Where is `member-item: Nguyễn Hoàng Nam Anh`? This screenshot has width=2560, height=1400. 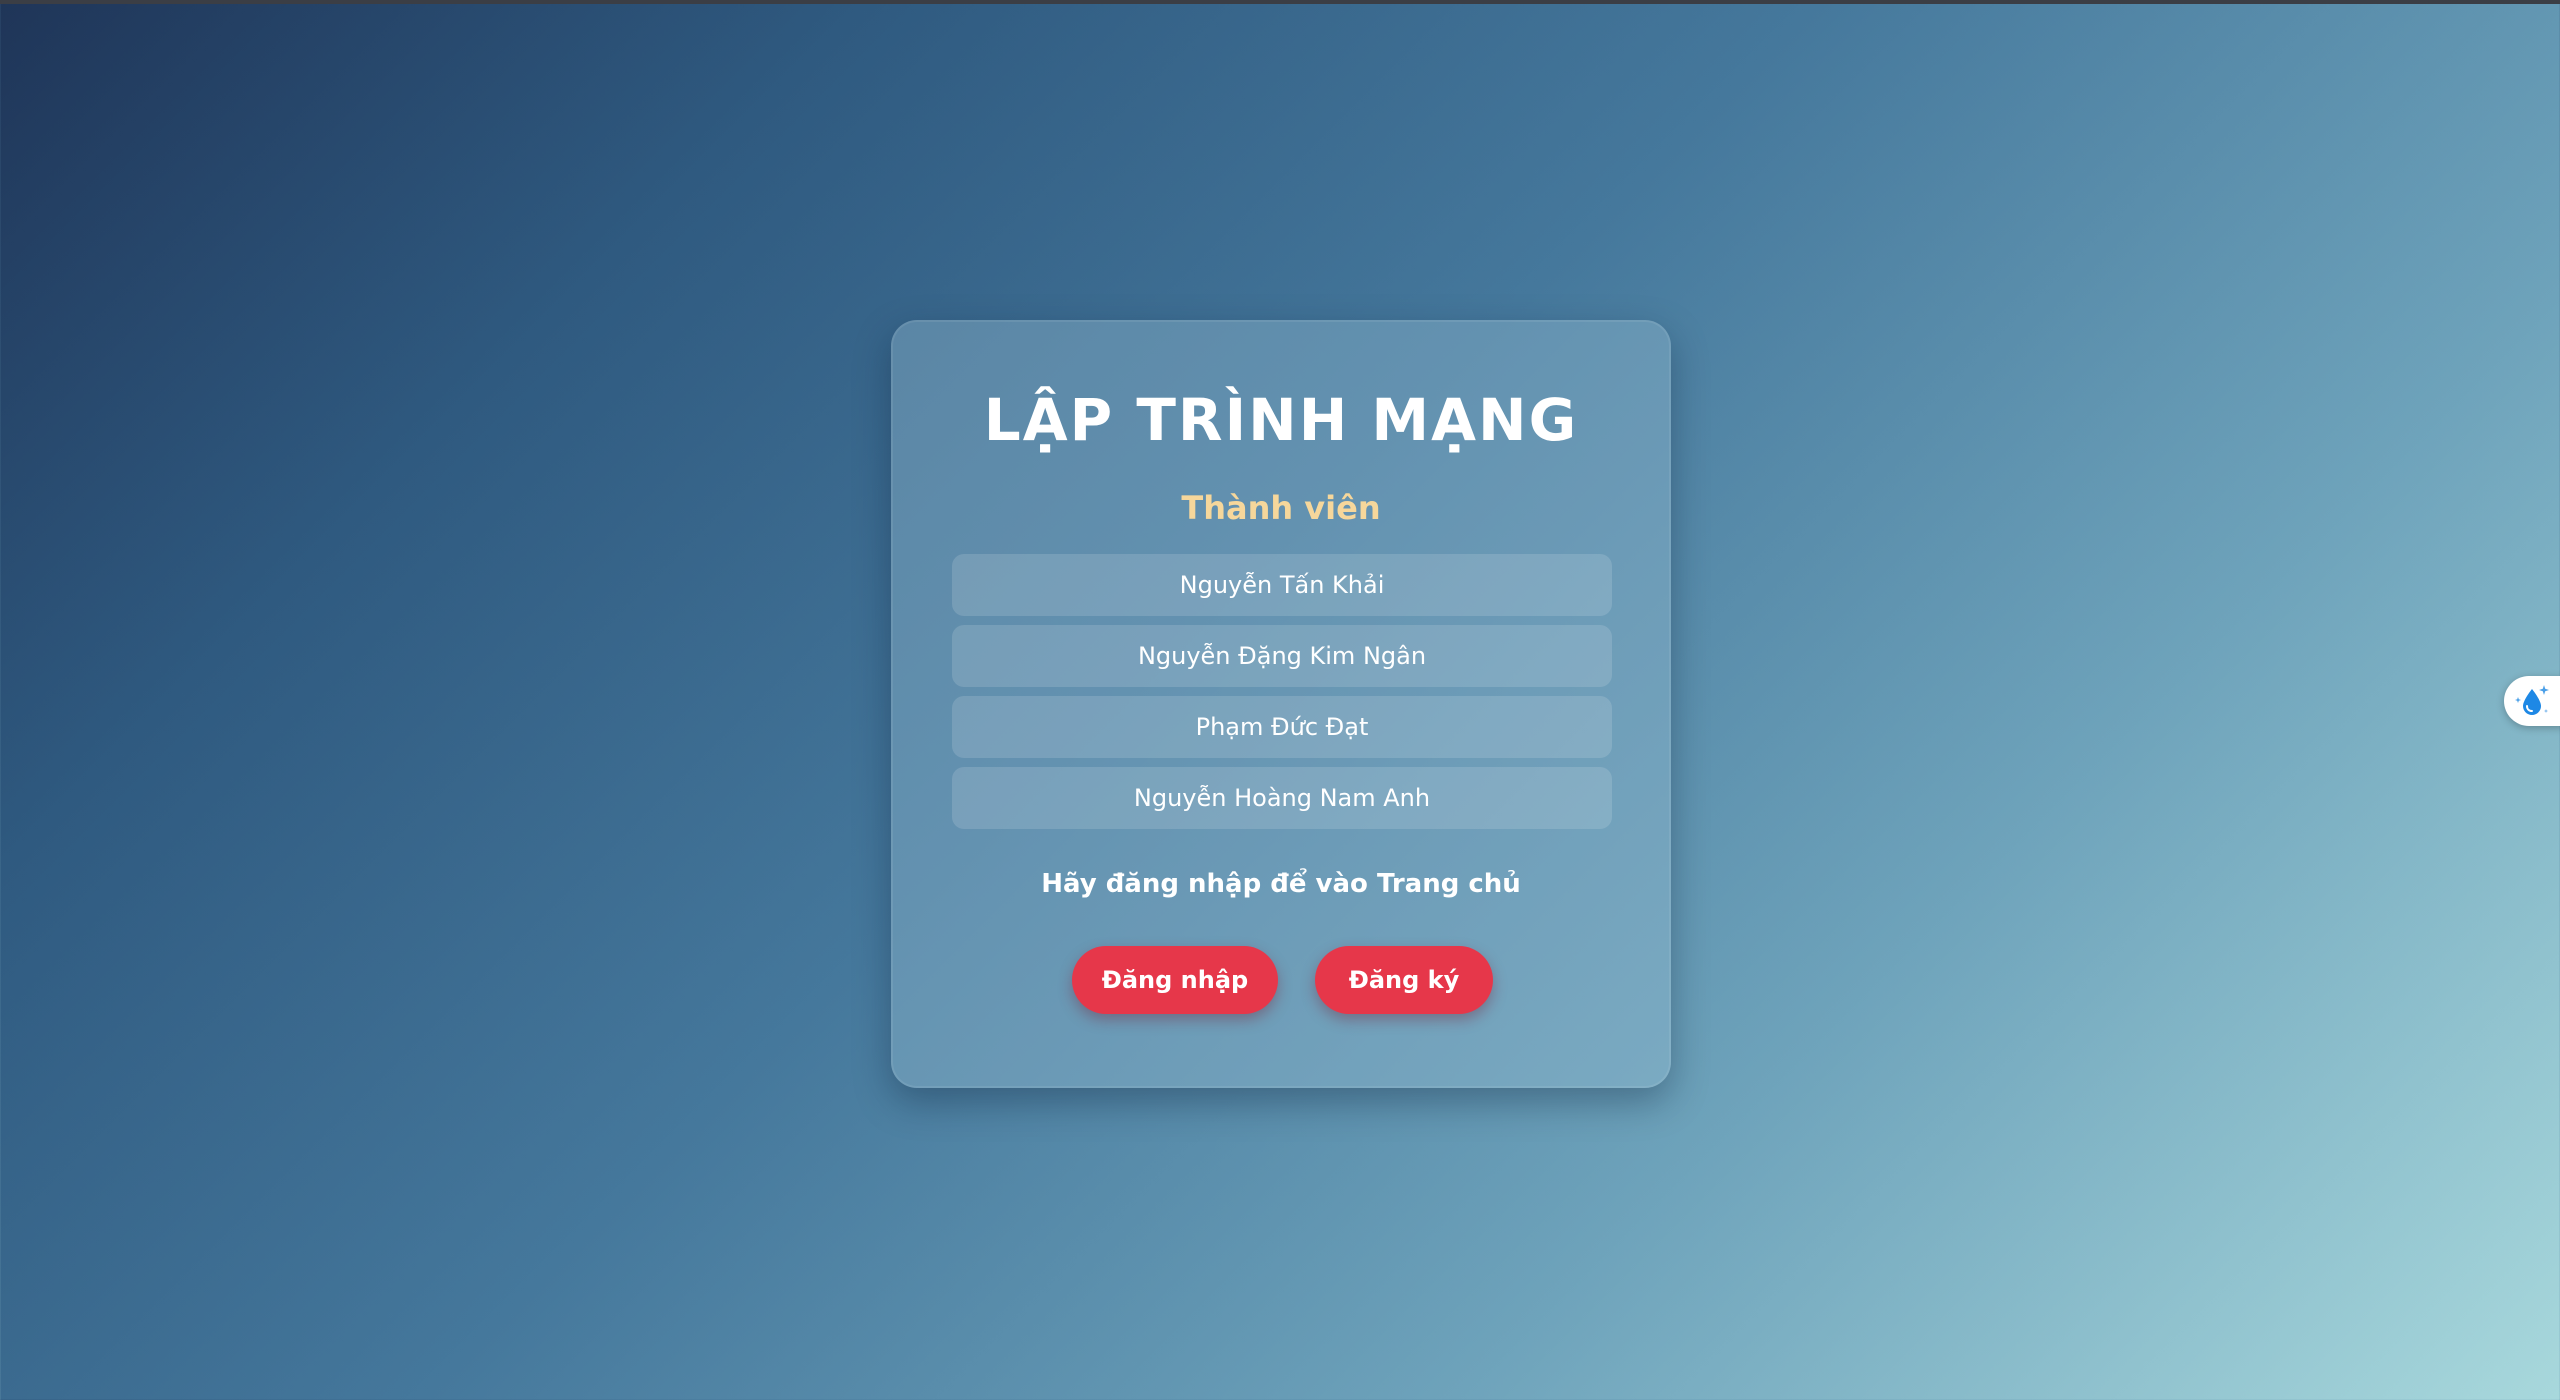
member-item: Nguyễn Hoàng Nam Anh is located at coordinates (1282, 798).